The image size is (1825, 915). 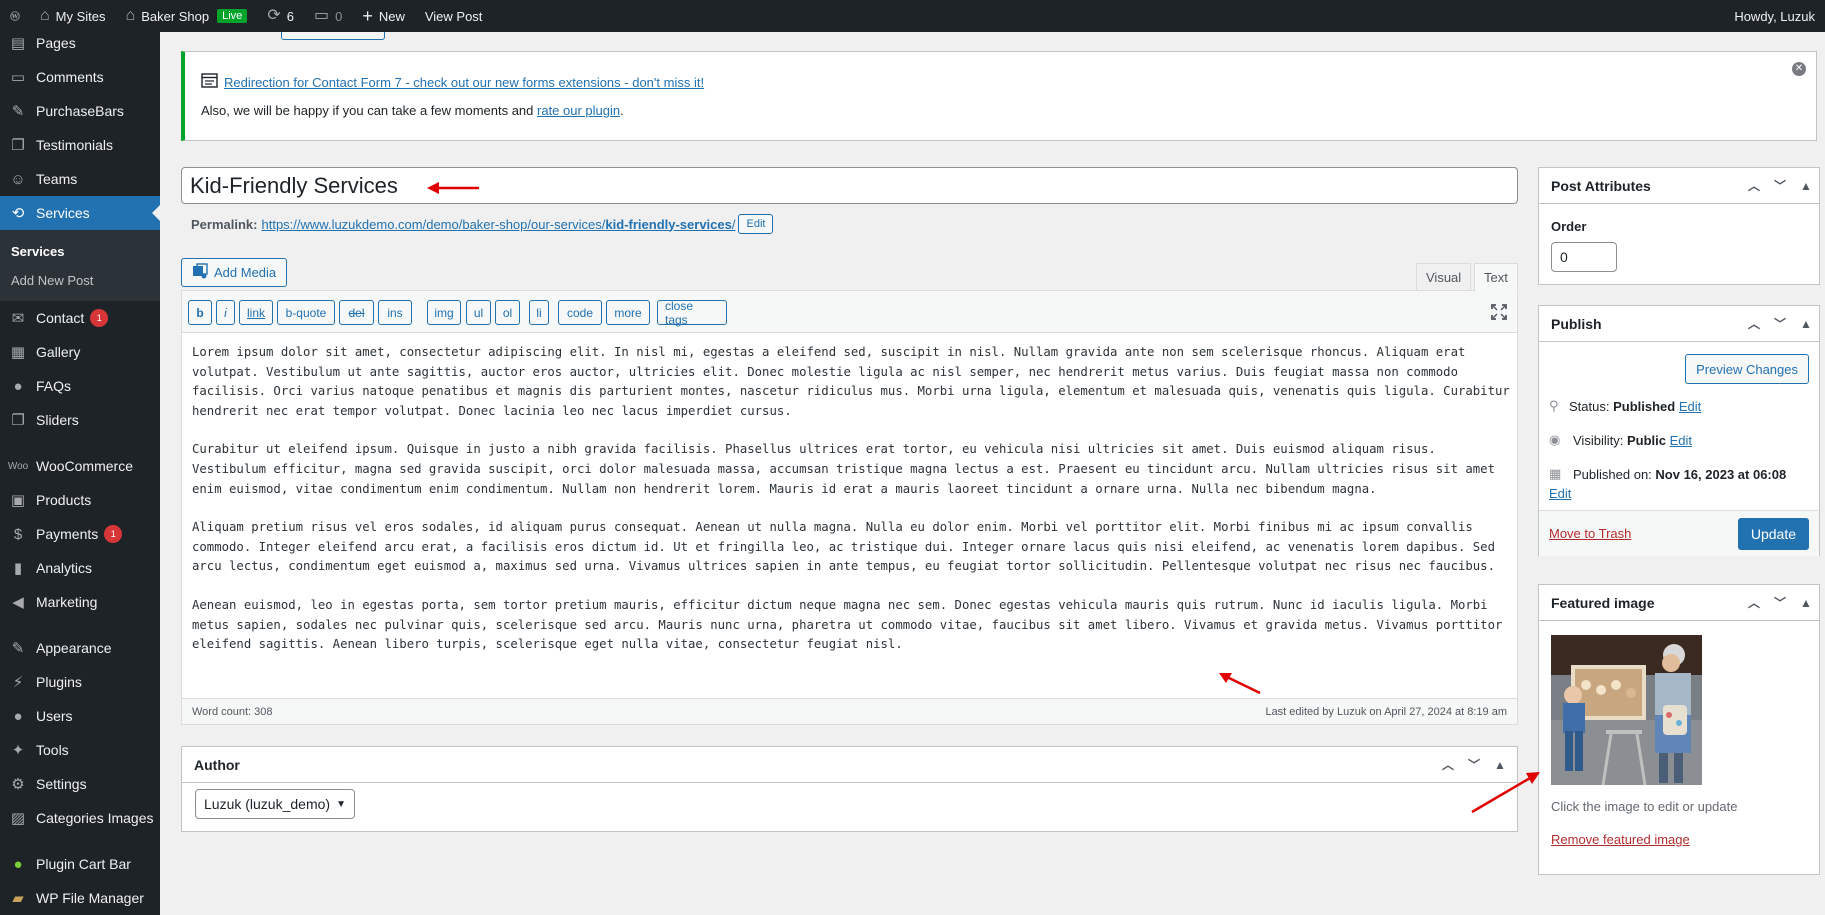 What do you see at coordinates (60, 318) in the screenshot?
I see `sidebar-item-label: Contact` at bounding box center [60, 318].